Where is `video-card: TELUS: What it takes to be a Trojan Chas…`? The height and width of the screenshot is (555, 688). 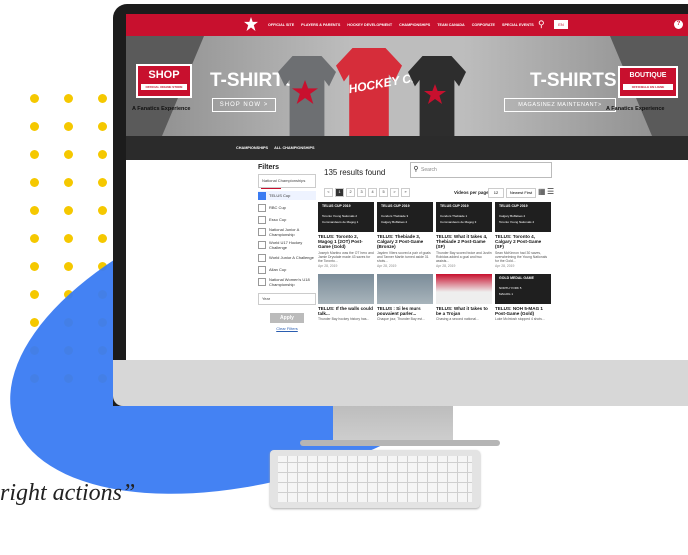 video-card: TELUS: What it takes to be a Trojan Chas… is located at coordinates (464, 297).